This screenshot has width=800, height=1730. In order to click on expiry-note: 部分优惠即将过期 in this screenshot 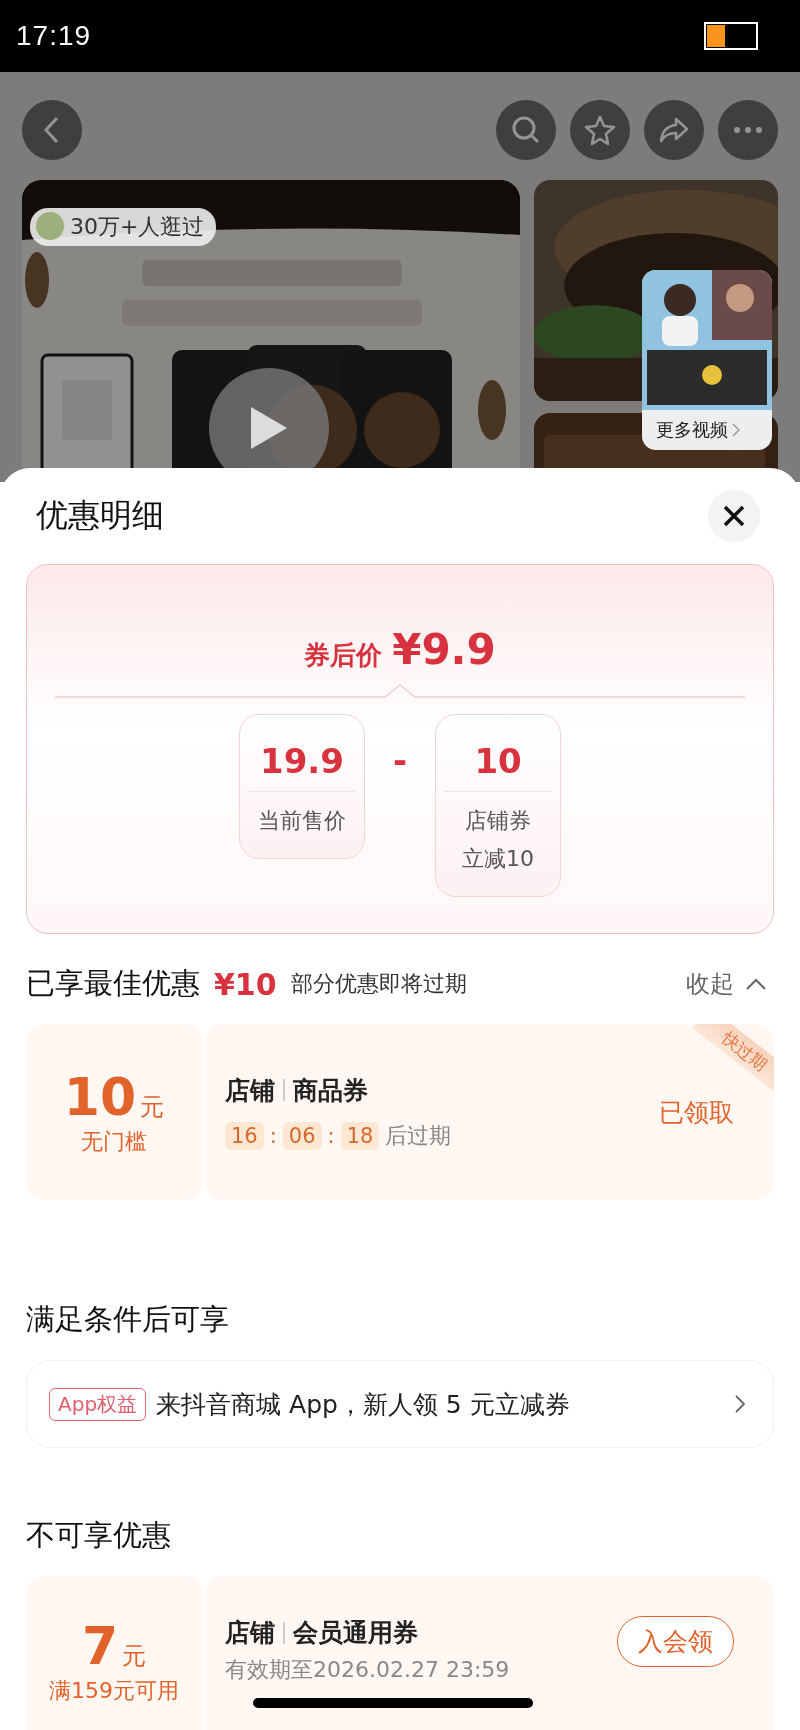, I will do `click(378, 984)`.